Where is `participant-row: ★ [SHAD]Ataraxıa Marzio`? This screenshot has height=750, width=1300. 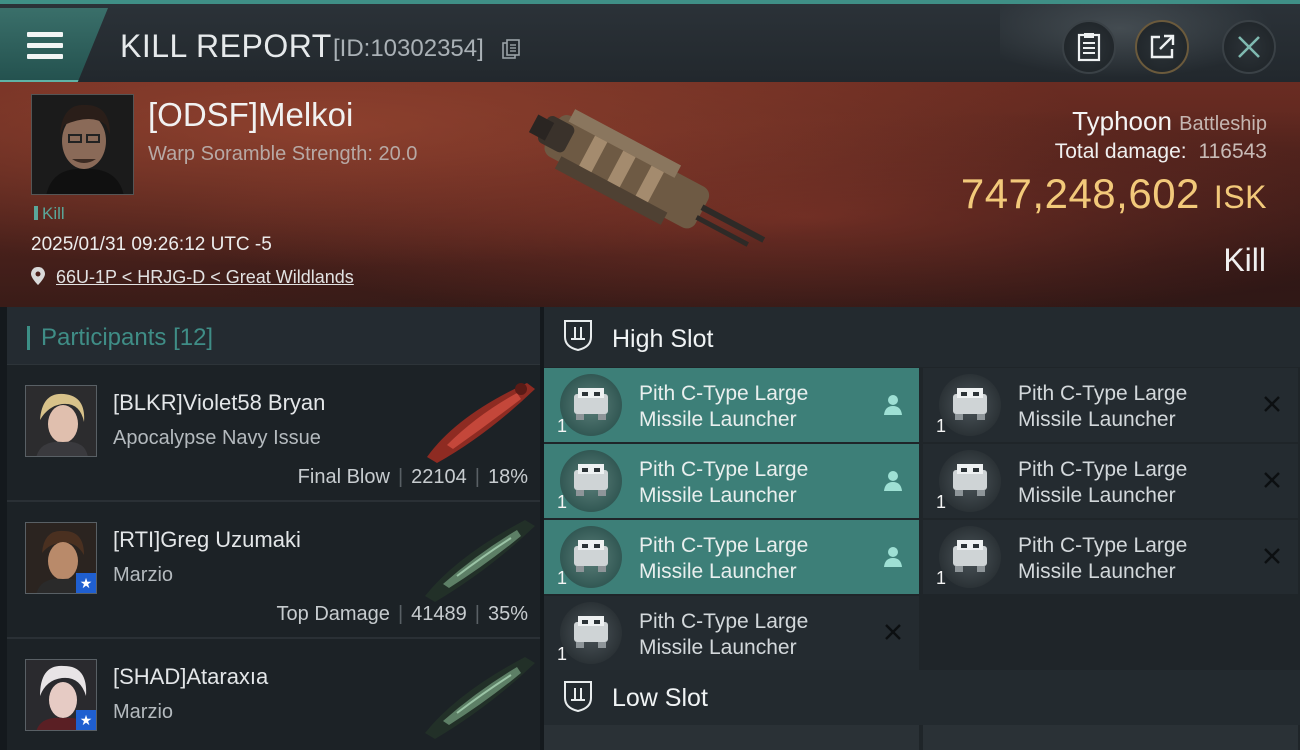 participant-row: ★ [SHAD]Ataraxıa Marzio is located at coordinates (273, 694).